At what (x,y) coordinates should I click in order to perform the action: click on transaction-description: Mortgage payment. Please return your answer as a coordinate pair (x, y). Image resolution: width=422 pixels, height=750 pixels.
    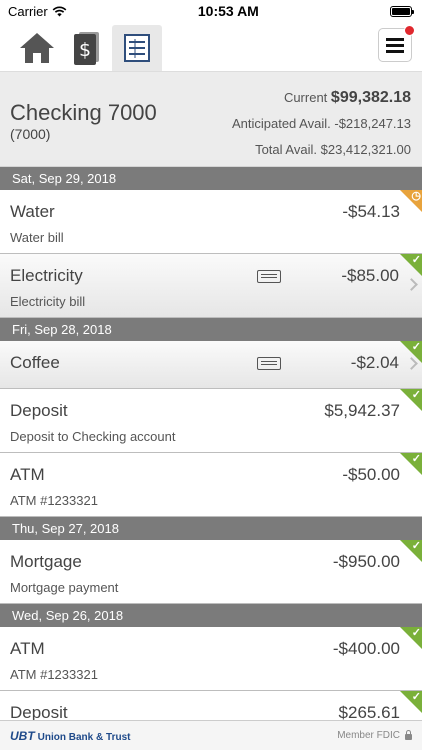
    Looking at the image, I should click on (64, 587).